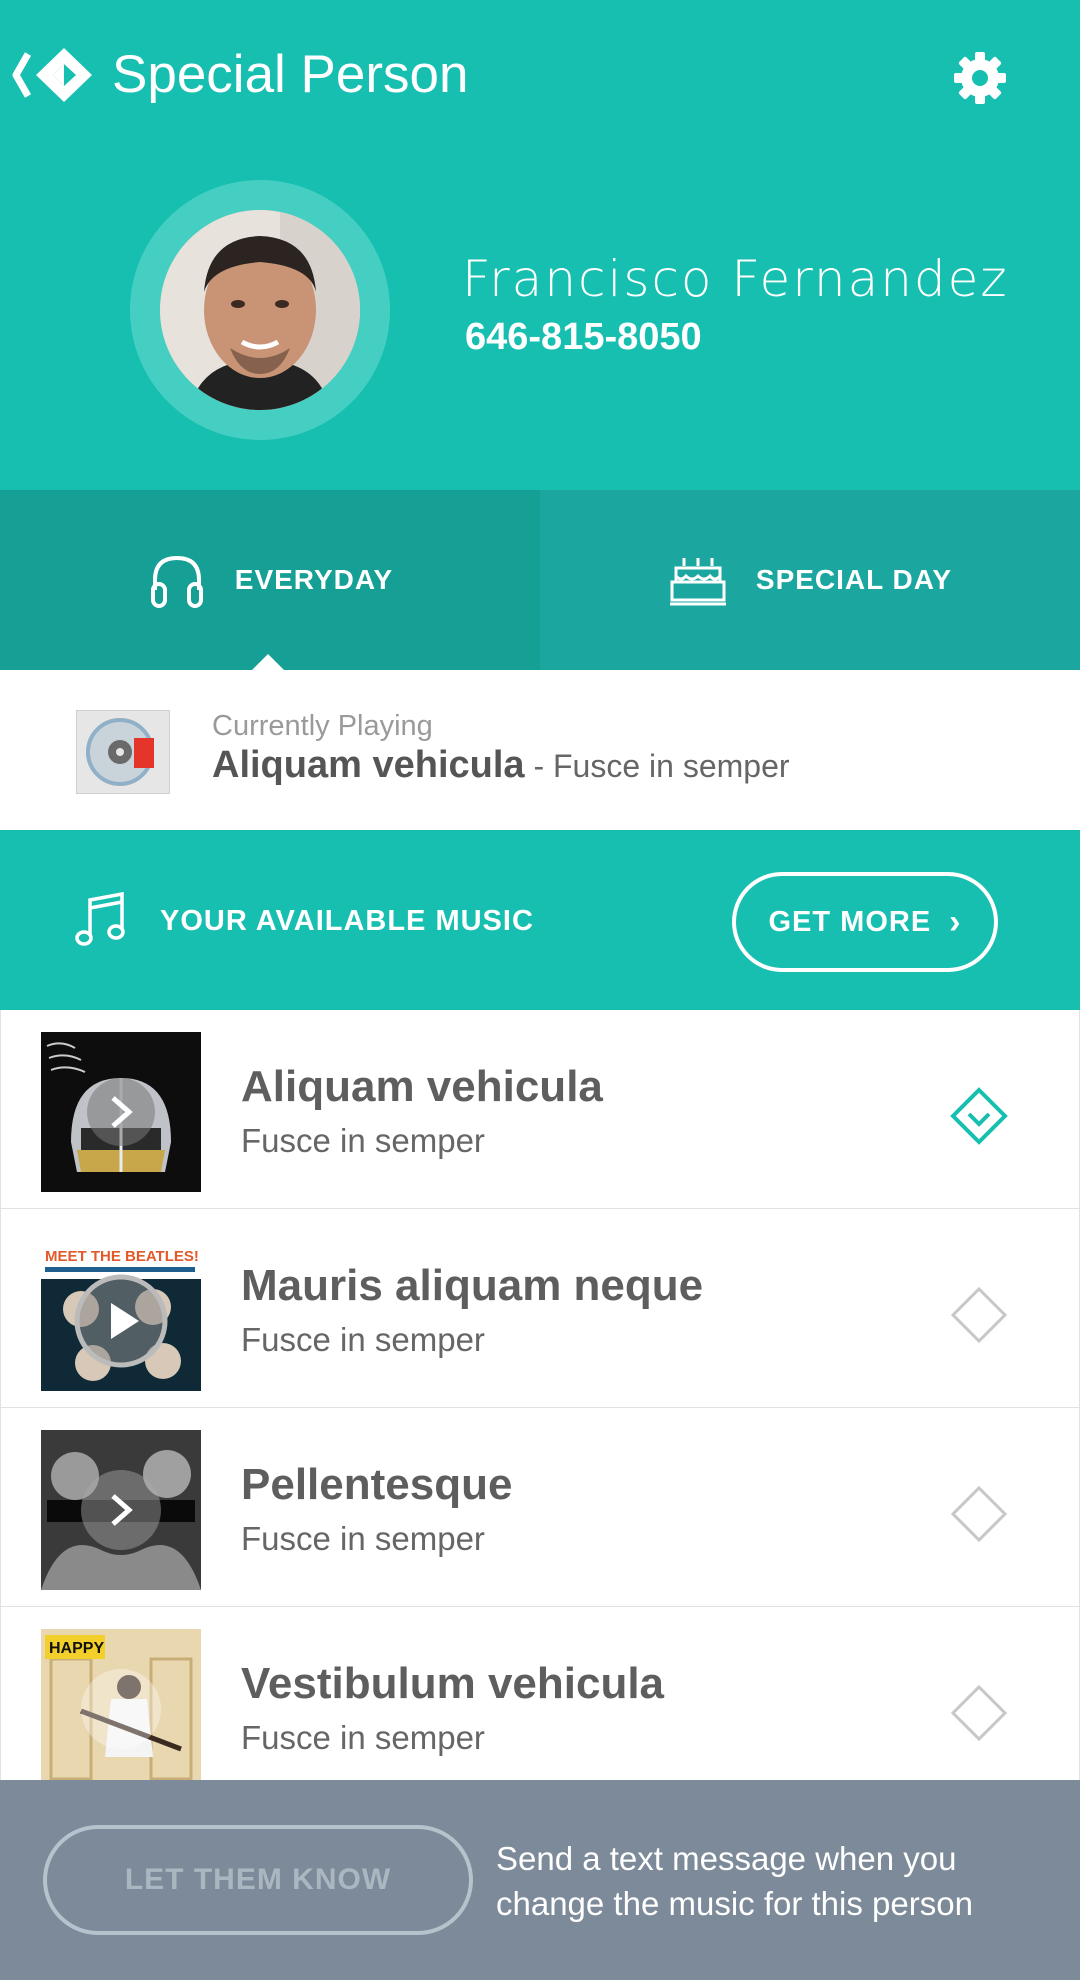 This screenshot has height=1980, width=1080. What do you see at coordinates (121, 1510) in the screenshot?
I see `album-cover-justice` at bounding box center [121, 1510].